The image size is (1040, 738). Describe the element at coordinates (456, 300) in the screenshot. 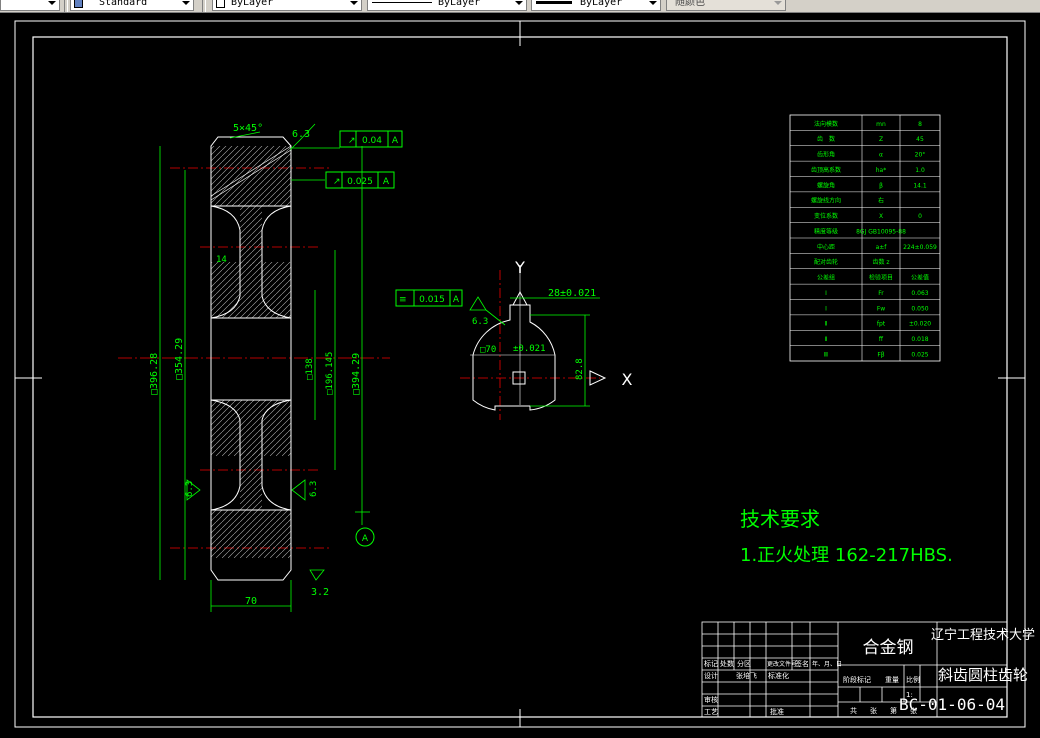

I see `tol3-datum: A` at that location.